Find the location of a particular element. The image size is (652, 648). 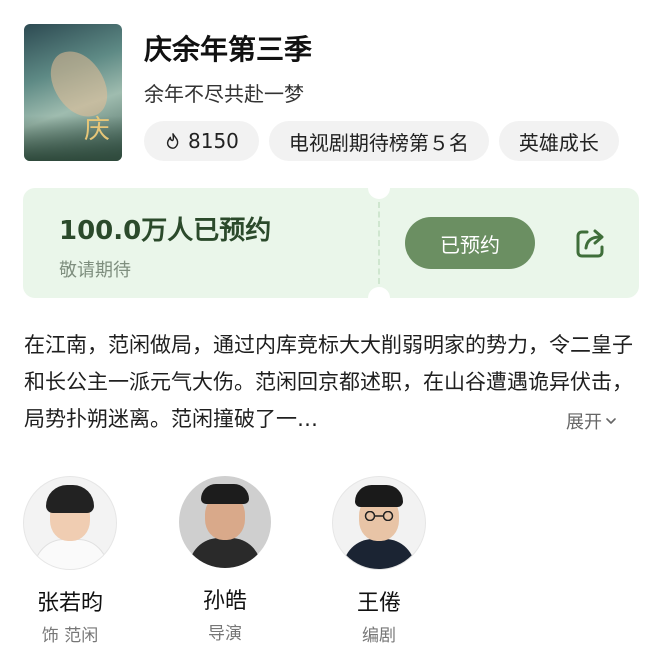

heat-tag: 8150 is located at coordinates (201, 141).